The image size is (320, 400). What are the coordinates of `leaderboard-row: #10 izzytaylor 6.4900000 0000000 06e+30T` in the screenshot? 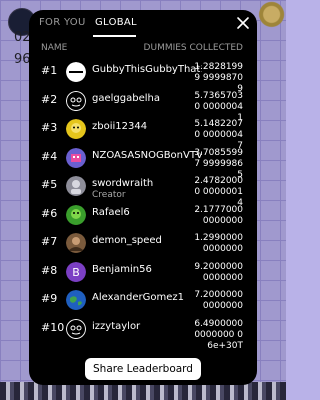 It's located at (143, 332).